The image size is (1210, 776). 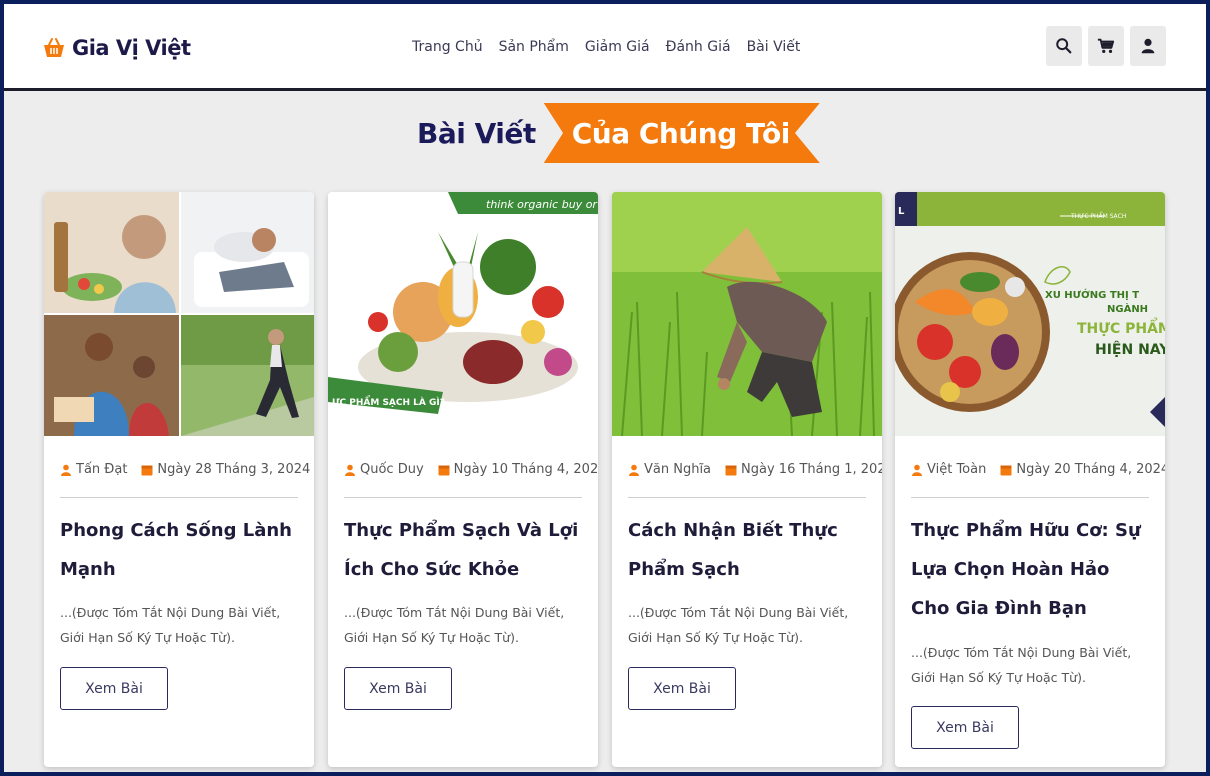 I want to click on brand-name: Gia Vị Việt, so click(x=131, y=48).